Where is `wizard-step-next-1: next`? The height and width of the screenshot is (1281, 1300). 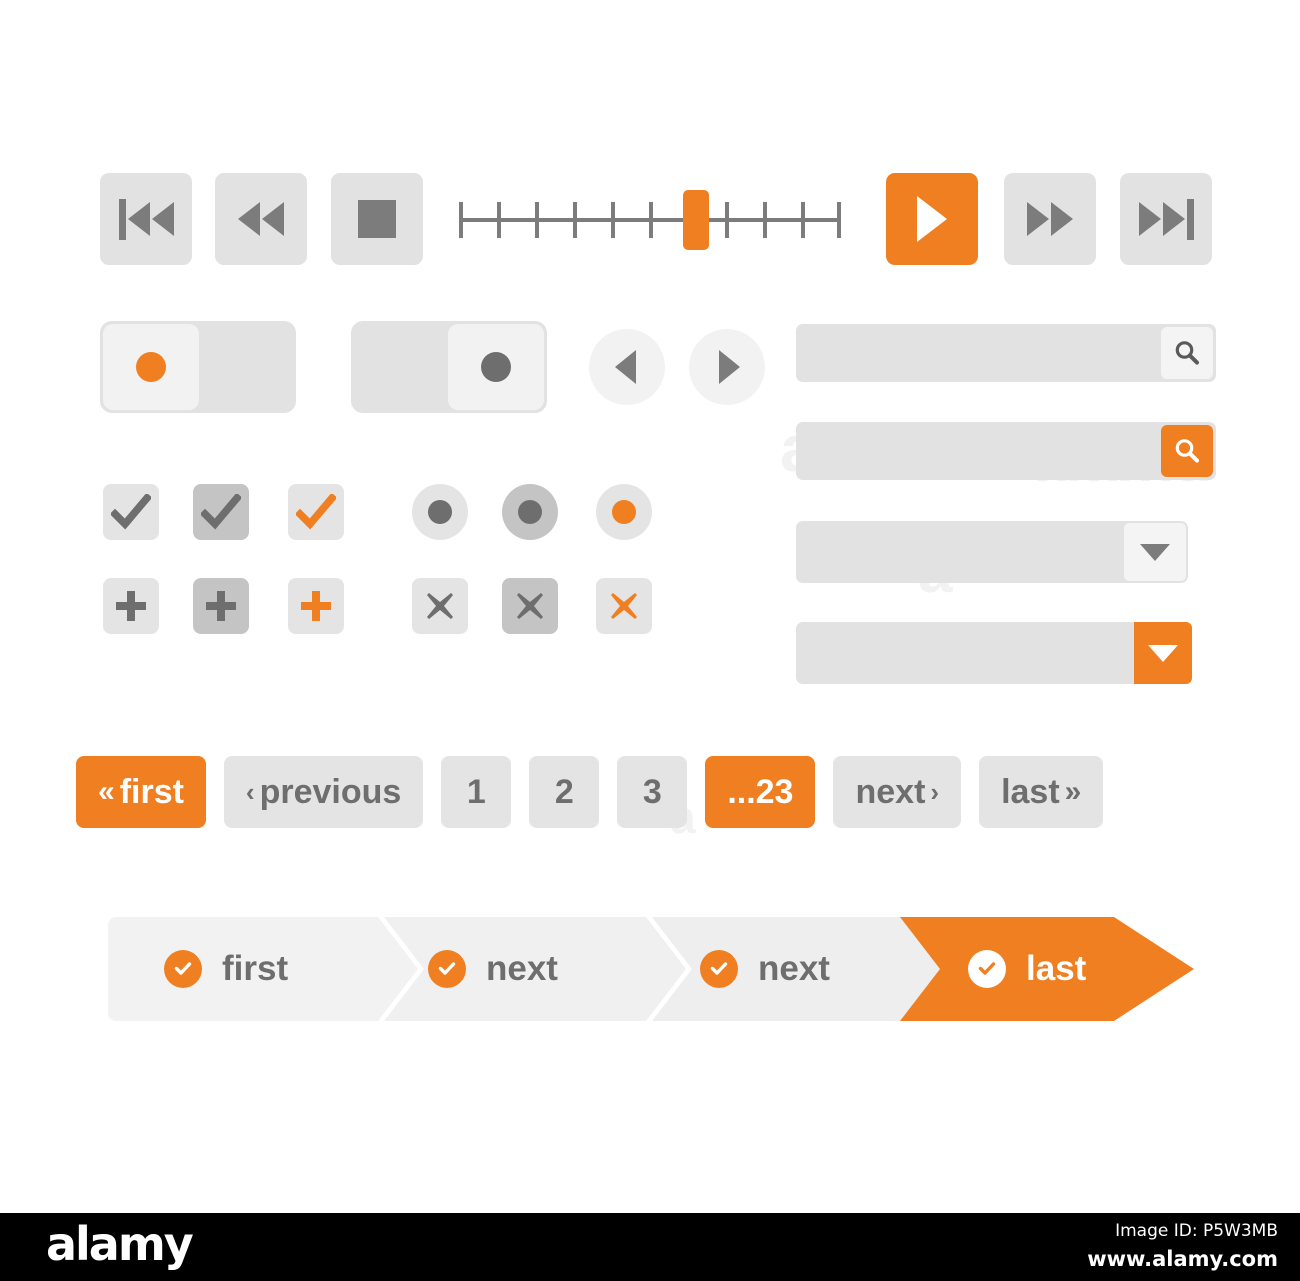
wizard-step-next-1: next is located at coordinates (493, 969).